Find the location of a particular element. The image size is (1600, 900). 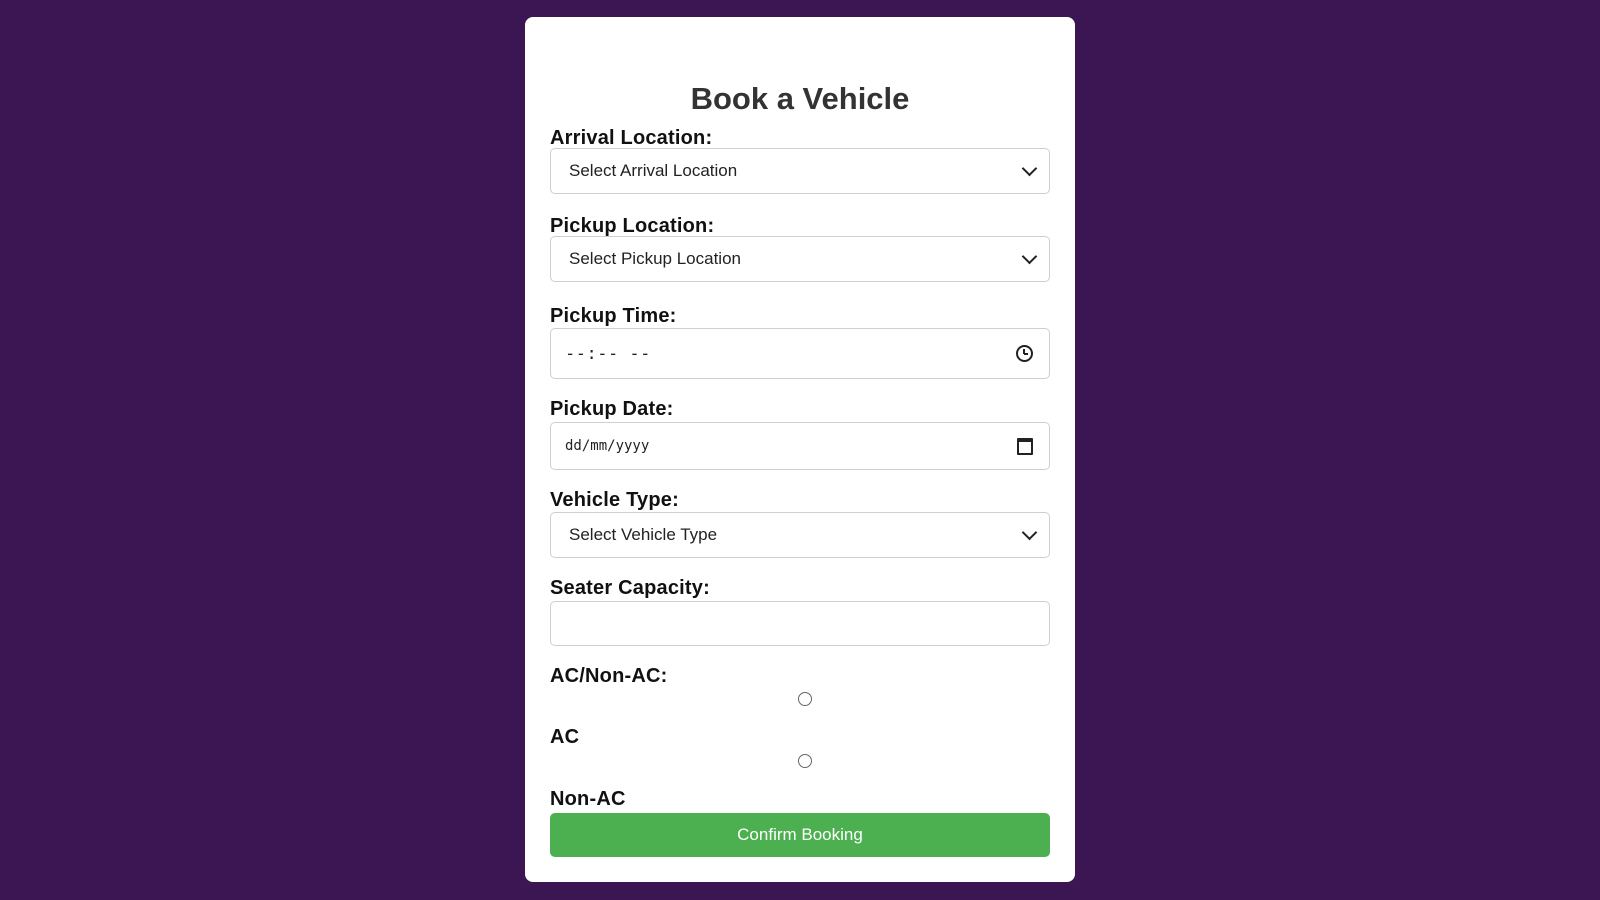

calendar-icon is located at coordinates (1025, 446).